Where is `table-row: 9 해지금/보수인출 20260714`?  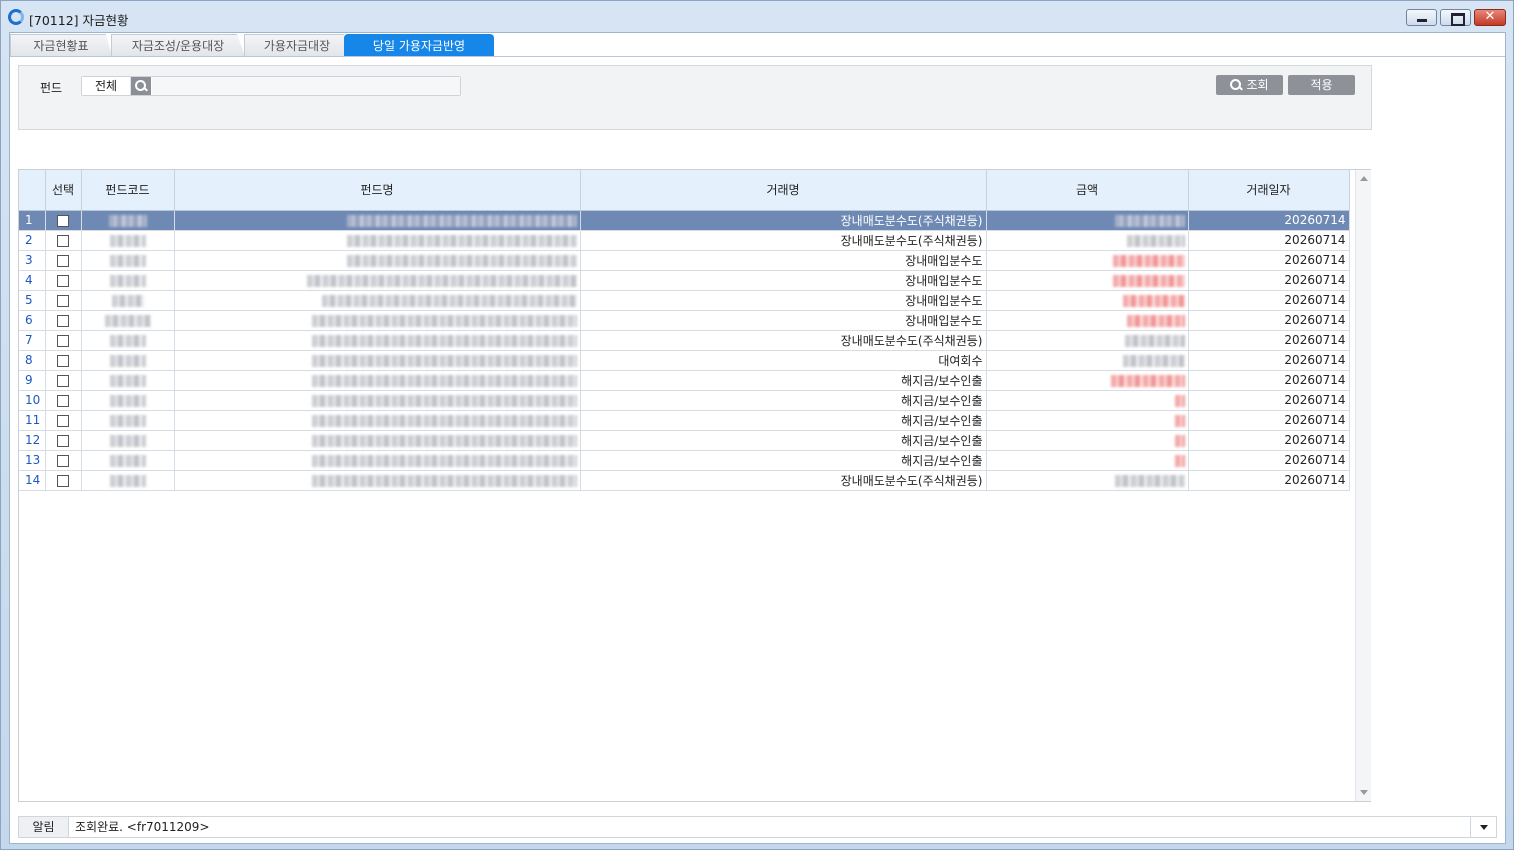 table-row: 9 해지금/보수인출 20260714 is located at coordinates (684, 380).